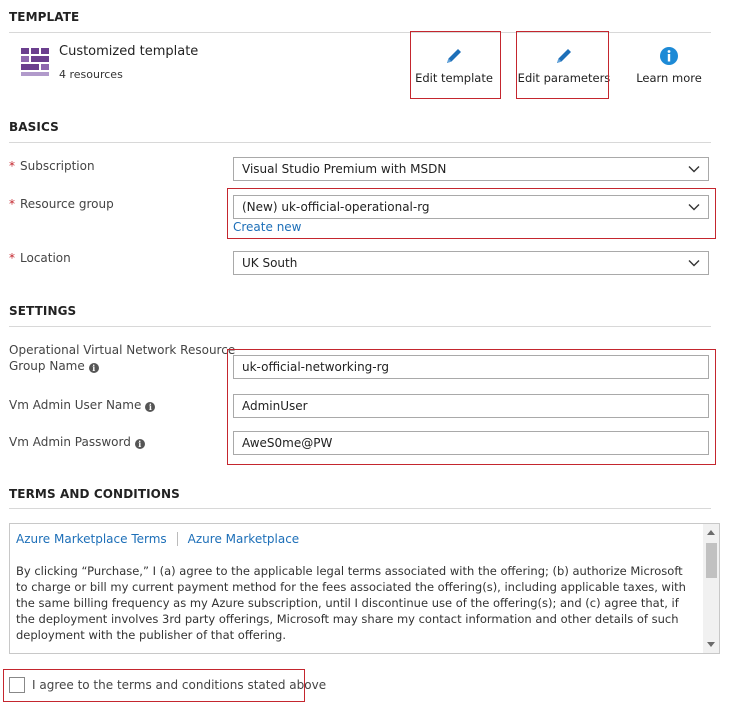 Image resolution: width=732 pixels, height=706 pixels. I want to click on admin-user-input: AdminUser, so click(471, 406).